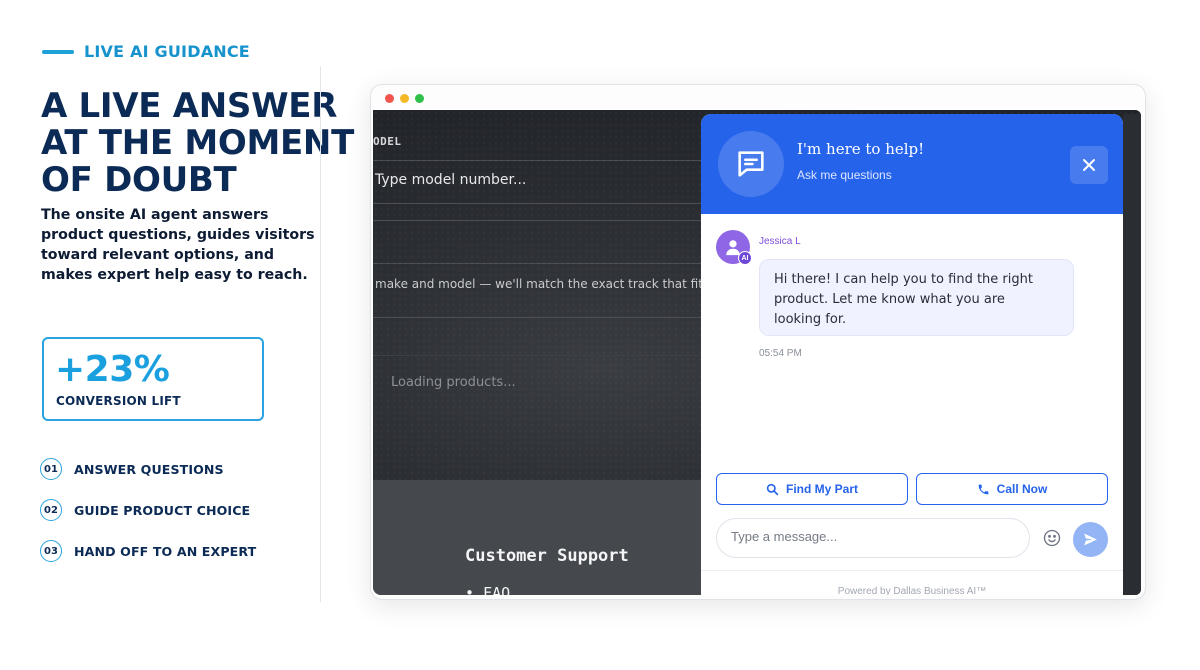 This screenshot has height=670, width=1200. What do you see at coordinates (861, 149) in the screenshot?
I see `chat-title: I'm here to help!` at bounding box center [861, 149].